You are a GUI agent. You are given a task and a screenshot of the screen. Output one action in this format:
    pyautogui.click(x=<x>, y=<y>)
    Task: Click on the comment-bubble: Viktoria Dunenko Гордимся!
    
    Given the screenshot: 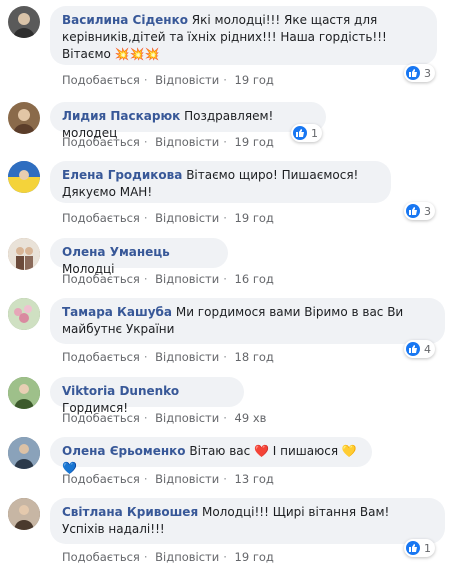 What is the action you would take?
    pyautogui.click(x=147, y=396)
    